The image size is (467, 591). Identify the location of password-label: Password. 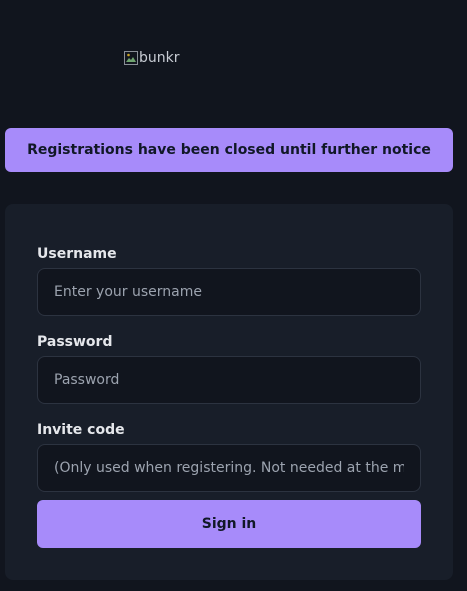
(75, 342).